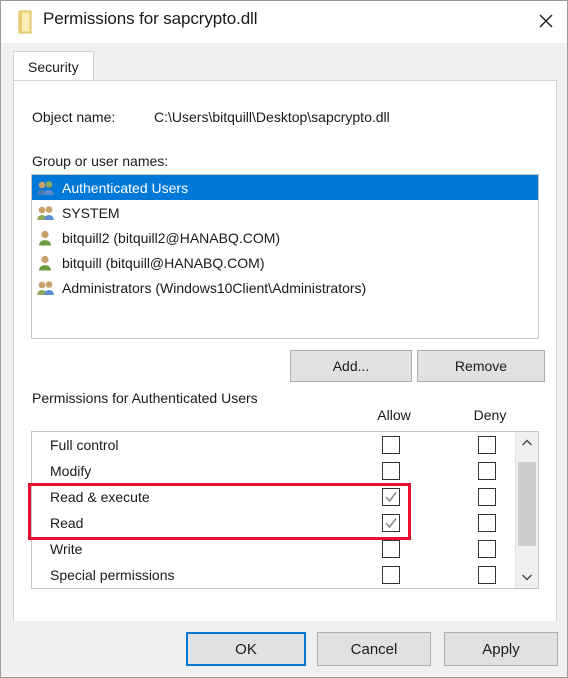 The width and height of the screenshot is (568, 678). What do you see at coordinates (285, 237) in the screenshot?
I see `list-item: bitquill2 (bitquill2@HANABQ.COM)` at bounding box center [285, 237].